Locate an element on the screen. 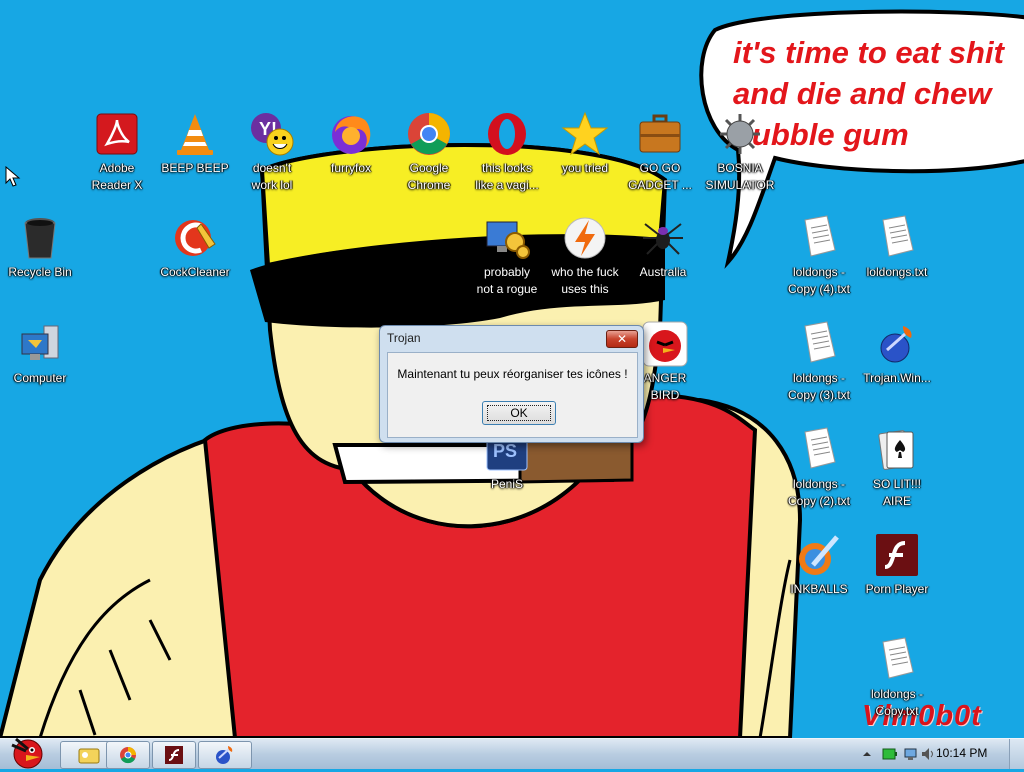  icon-label: CockCleaner is located at coordinates (195, 272).